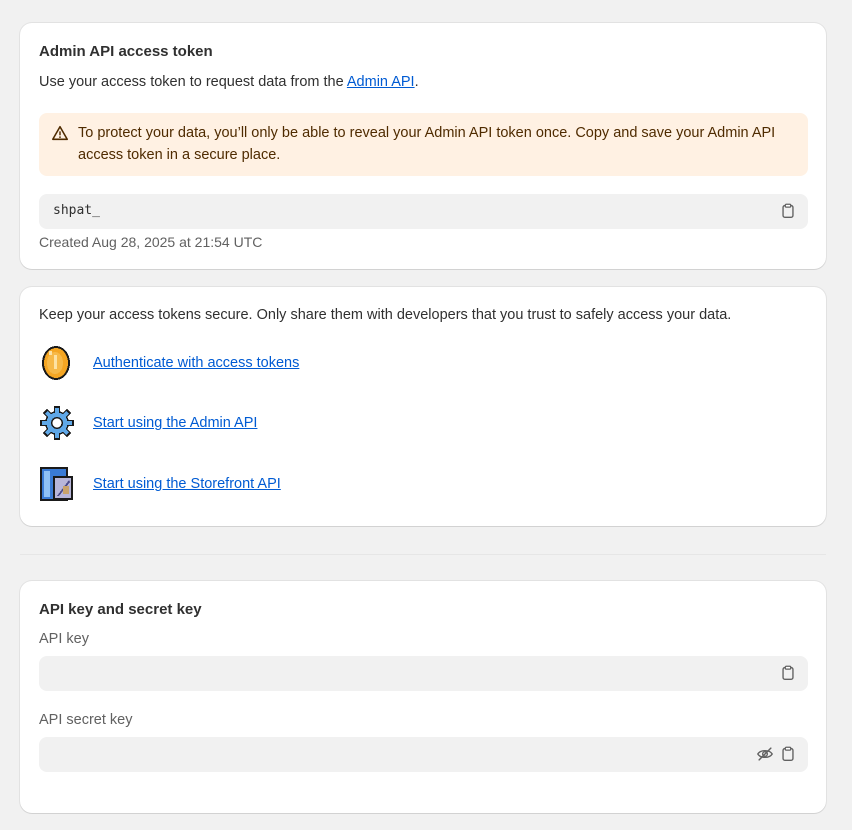  What do you see at coordinates (419, 364) in the screenshot?
I see `resource-item-authenticate: Authenticate with access tokens` at bounding box center [419, 364].